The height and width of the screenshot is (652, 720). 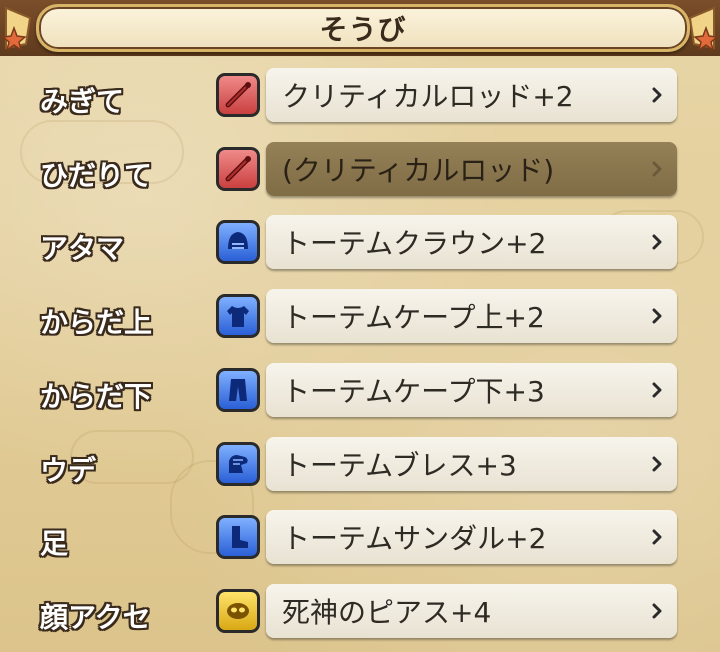 What do you see at coordinates (68, 470) in the screenshot?
I see `slot-label: ウデ` at bounding box center [68, 470].